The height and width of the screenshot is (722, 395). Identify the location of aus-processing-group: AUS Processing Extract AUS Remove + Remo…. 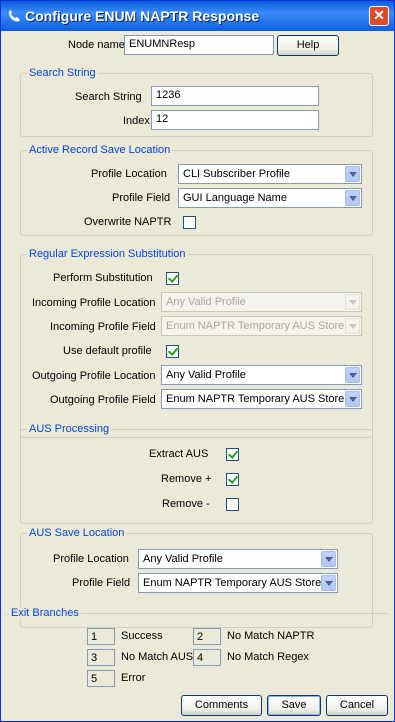
(196, 473).